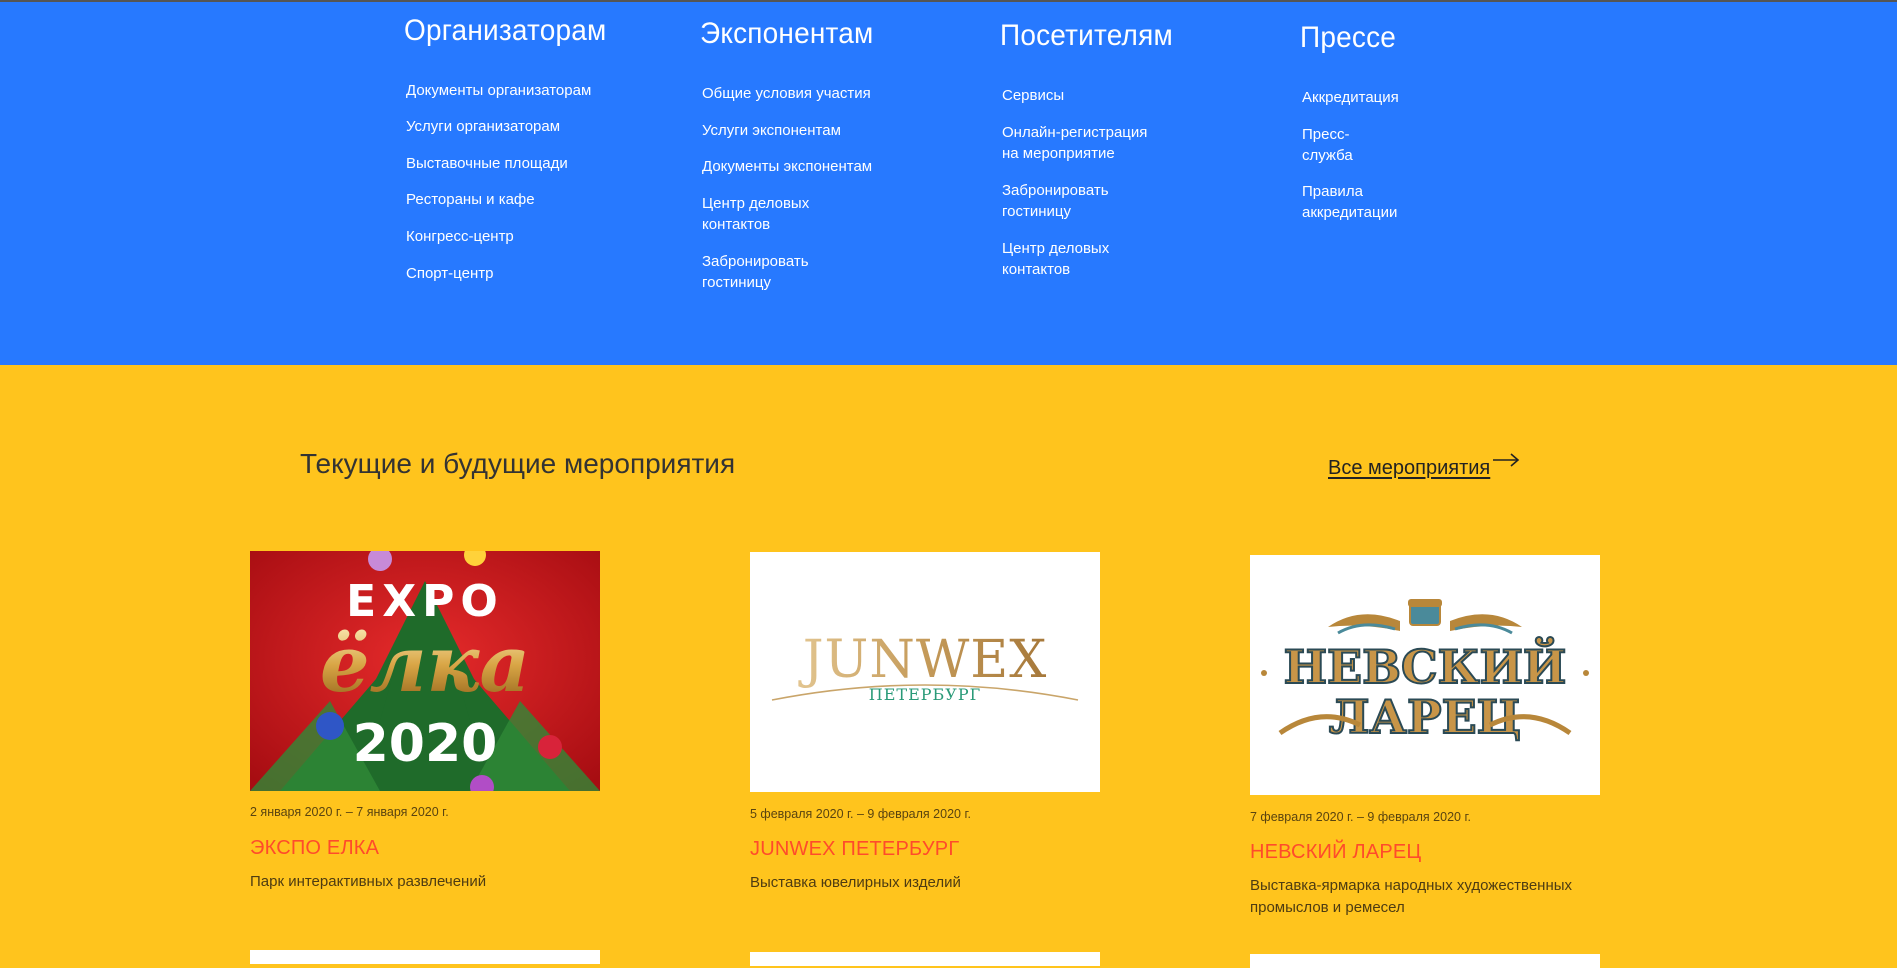 This screenshot has height=968, width=1897. Describe the element at coordinates (518, 463) in the screenshot. I see `events-section-title: Текущие и будущие мероприятия` at that location.